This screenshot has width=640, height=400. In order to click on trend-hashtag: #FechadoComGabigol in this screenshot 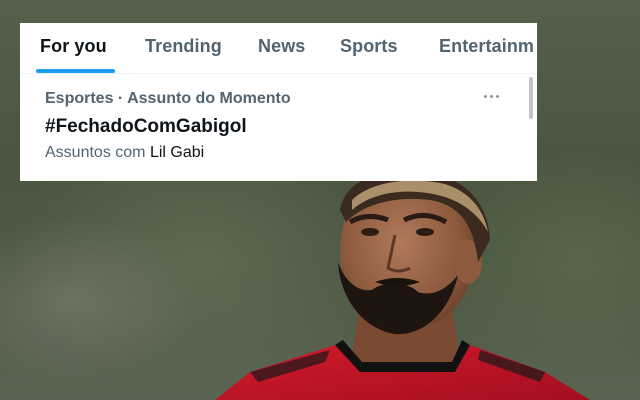, I will do `click(146, 127)`.